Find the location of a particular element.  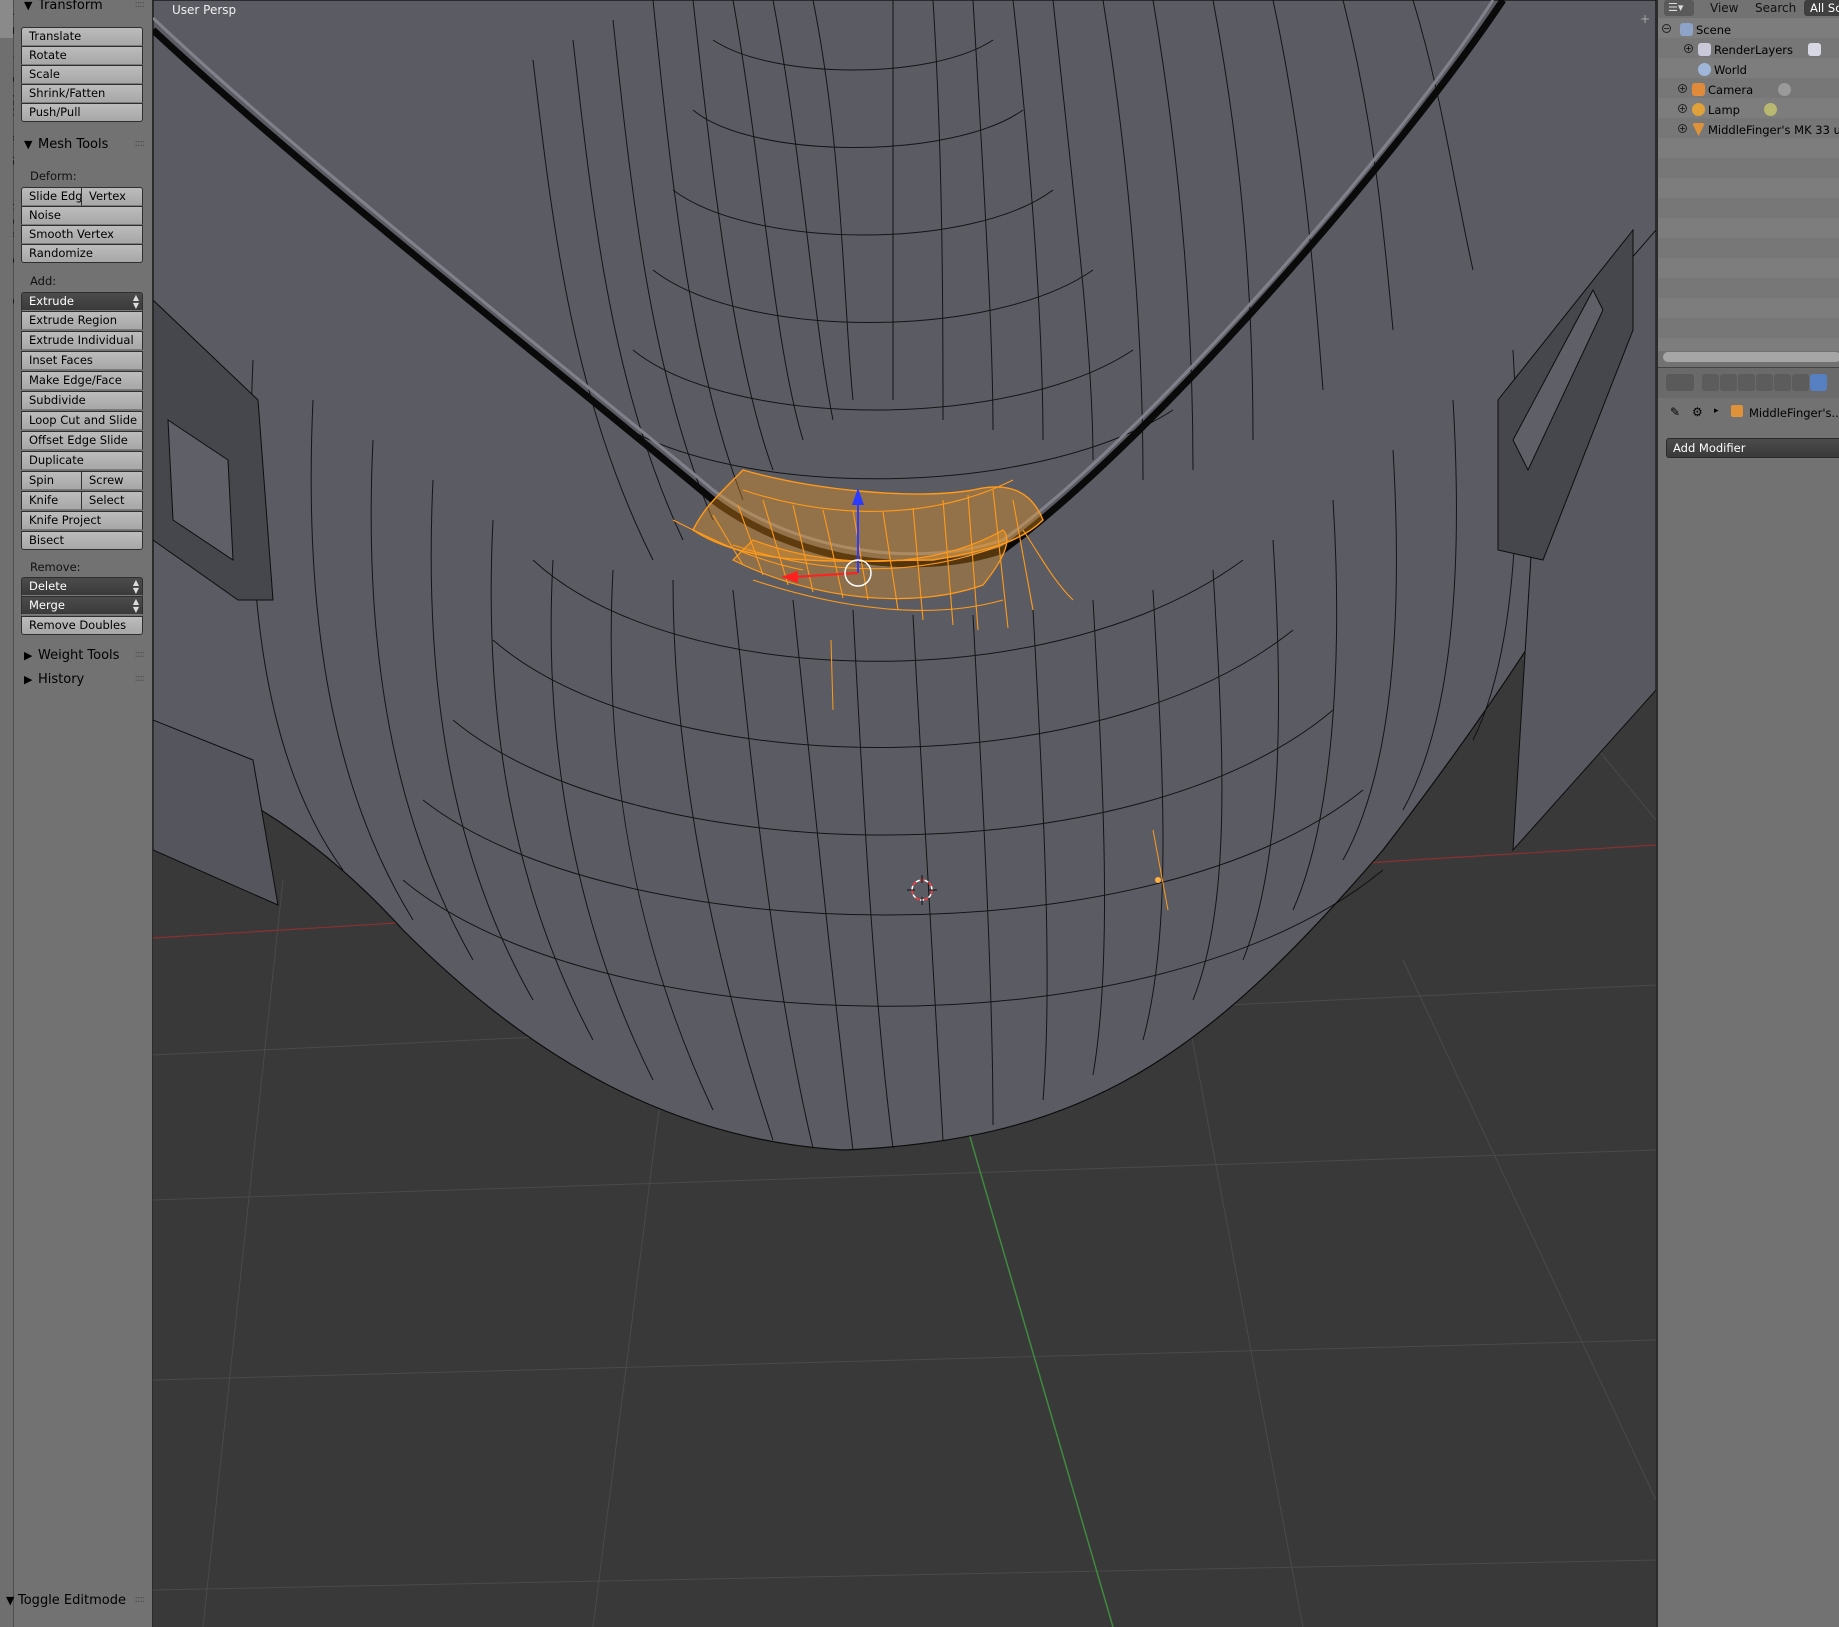

render-tab-icon is located at coordinates (1710, 382).